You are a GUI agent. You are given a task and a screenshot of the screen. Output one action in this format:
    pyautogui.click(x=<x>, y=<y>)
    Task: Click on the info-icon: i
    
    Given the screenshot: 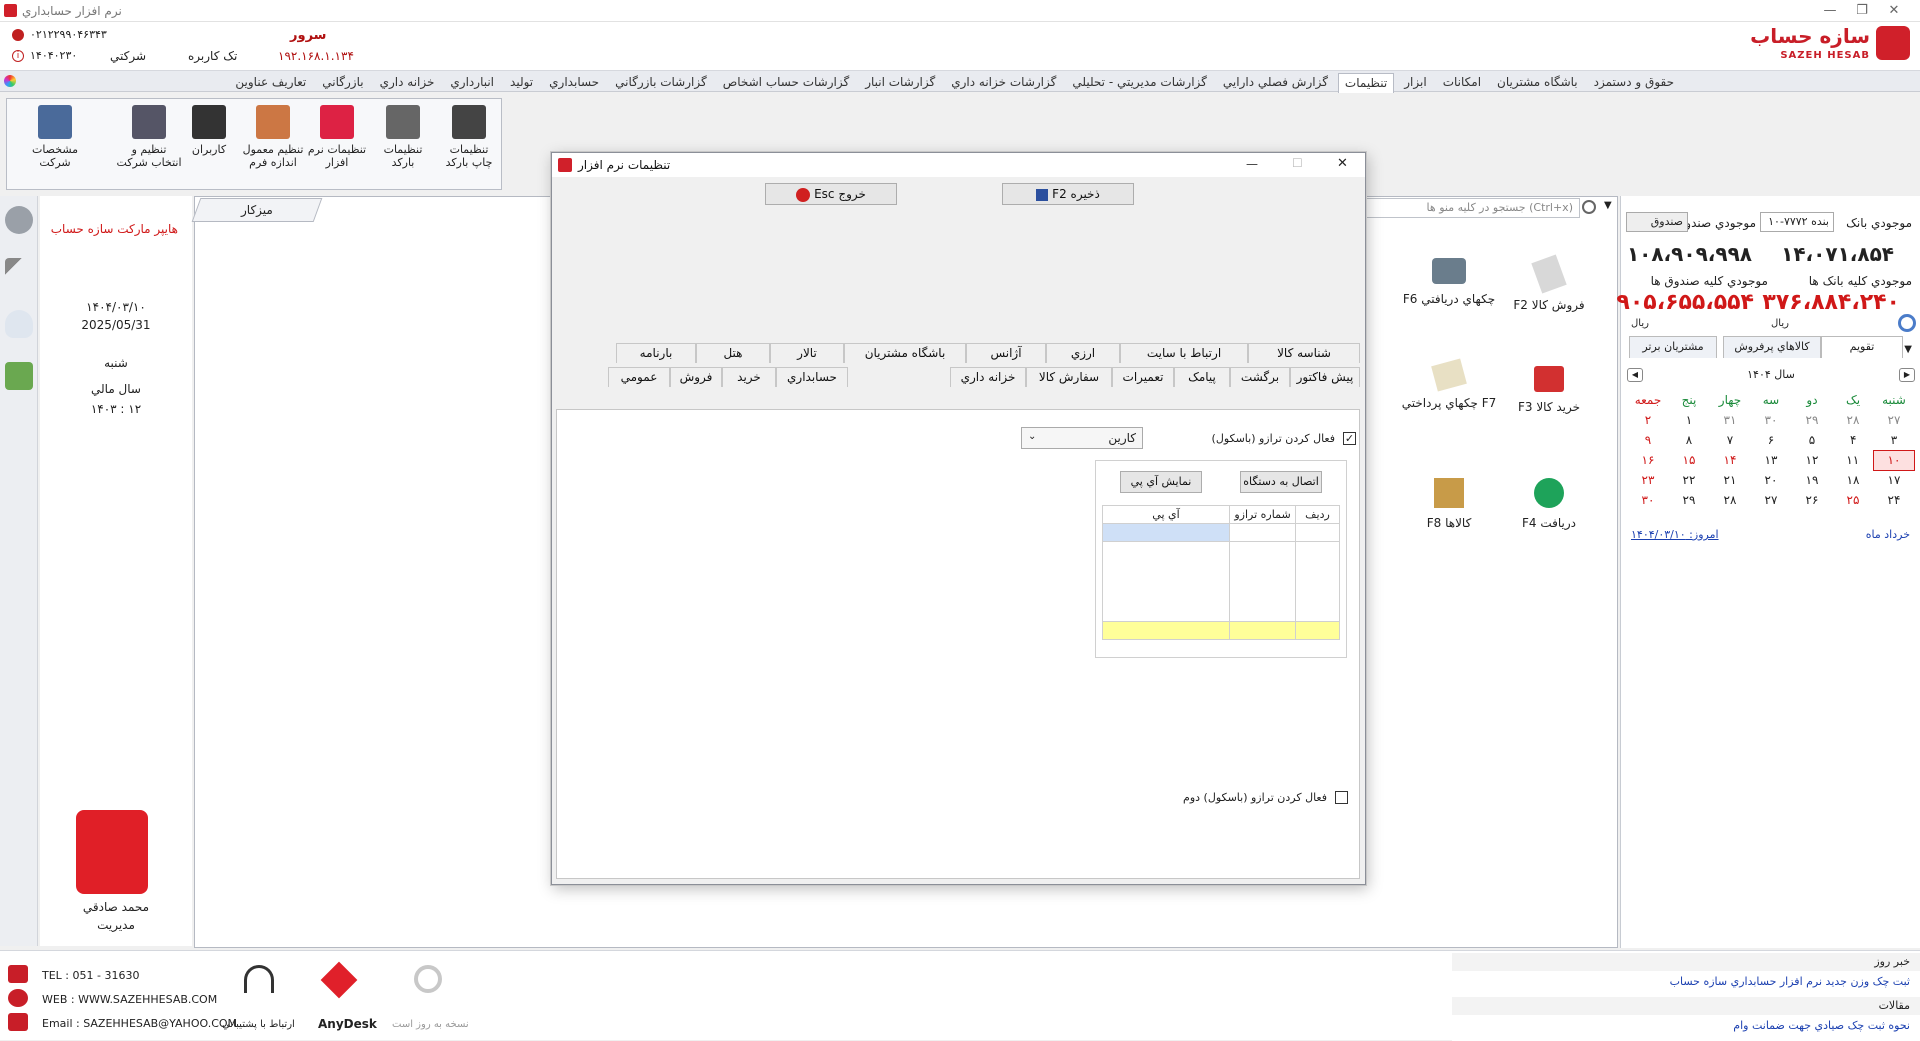 What is the action you would take?
    pyautogui.click(x=18, y=56)
    